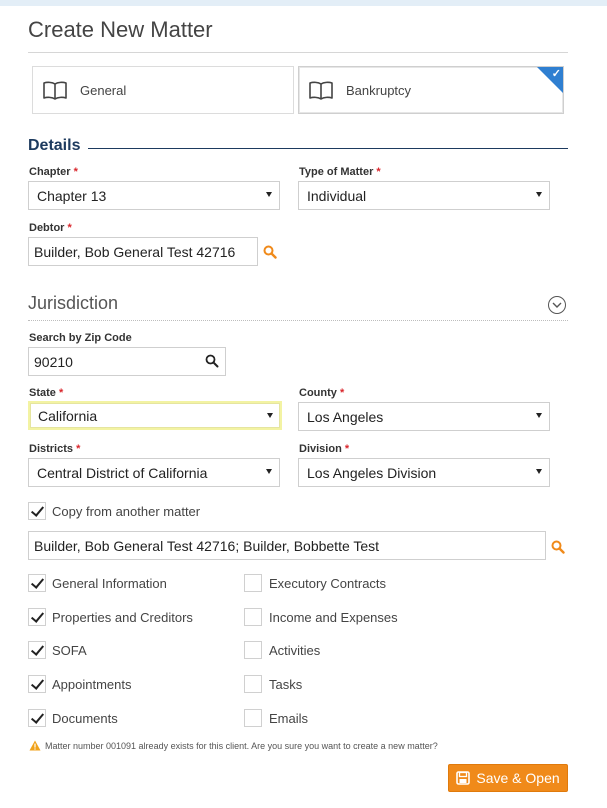  Describe the element at coordinates (518, 778) in the screenshot. I see `save-and-open-label: Save & Open` at that location.